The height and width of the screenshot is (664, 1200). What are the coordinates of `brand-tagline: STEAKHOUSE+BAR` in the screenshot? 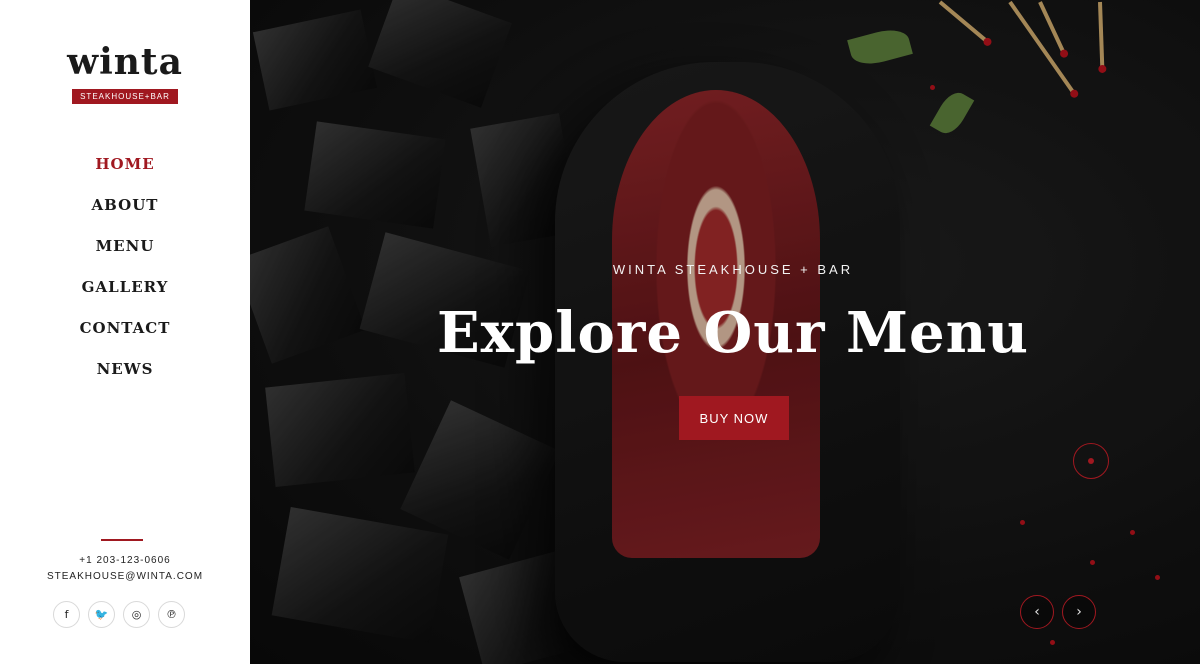 It's located at (125, 96).